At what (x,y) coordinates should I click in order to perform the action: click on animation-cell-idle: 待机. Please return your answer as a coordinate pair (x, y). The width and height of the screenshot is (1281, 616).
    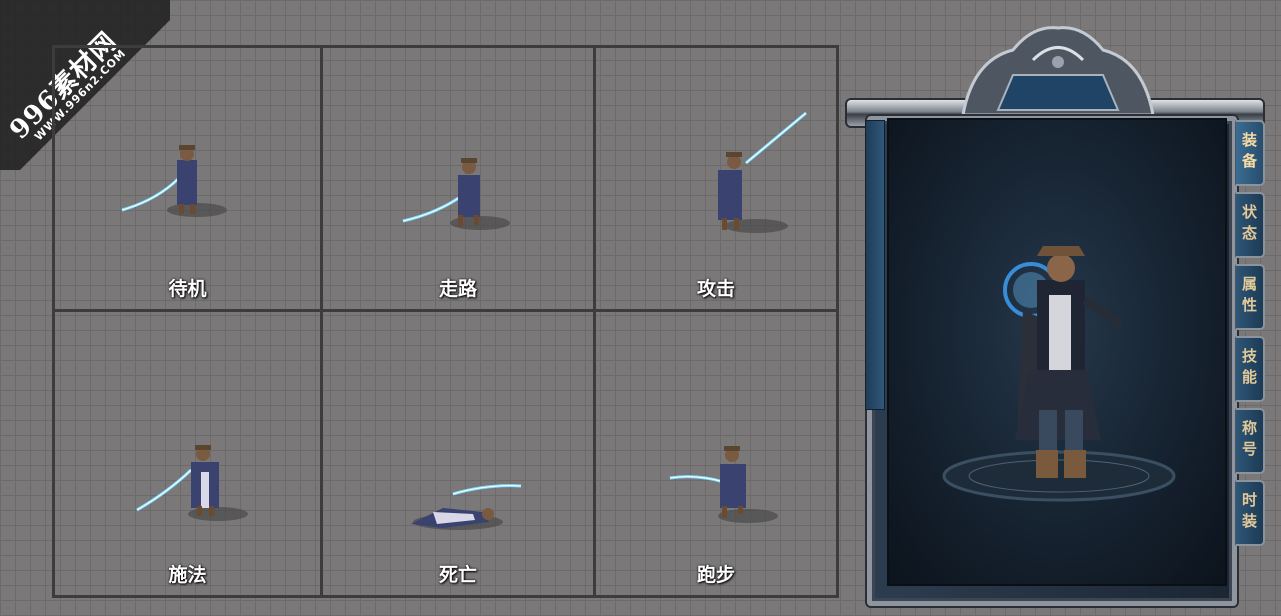
    Looking at the image, I should click on (189, 180).